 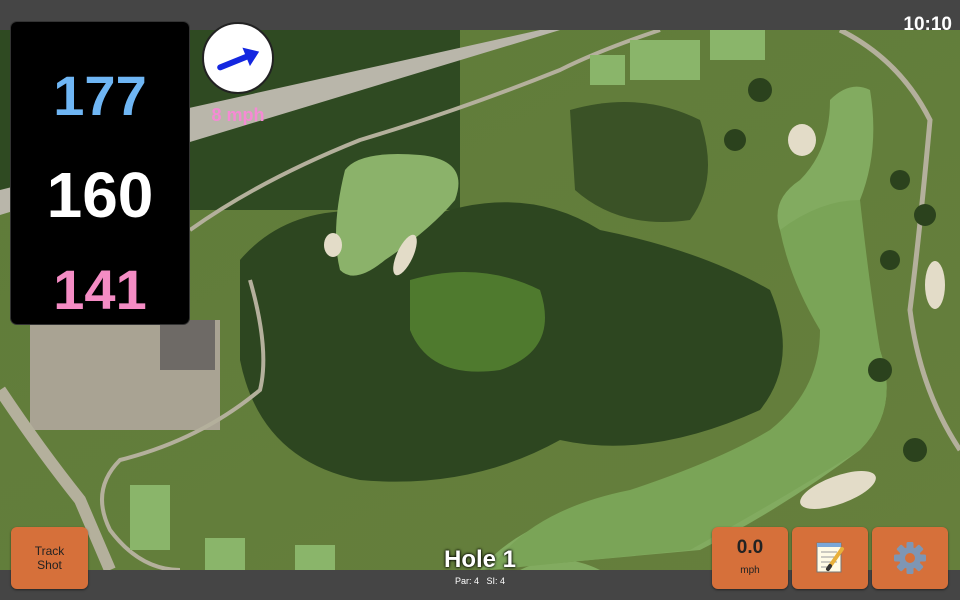 I want to click on notes-button, so click(x=830, y=558).